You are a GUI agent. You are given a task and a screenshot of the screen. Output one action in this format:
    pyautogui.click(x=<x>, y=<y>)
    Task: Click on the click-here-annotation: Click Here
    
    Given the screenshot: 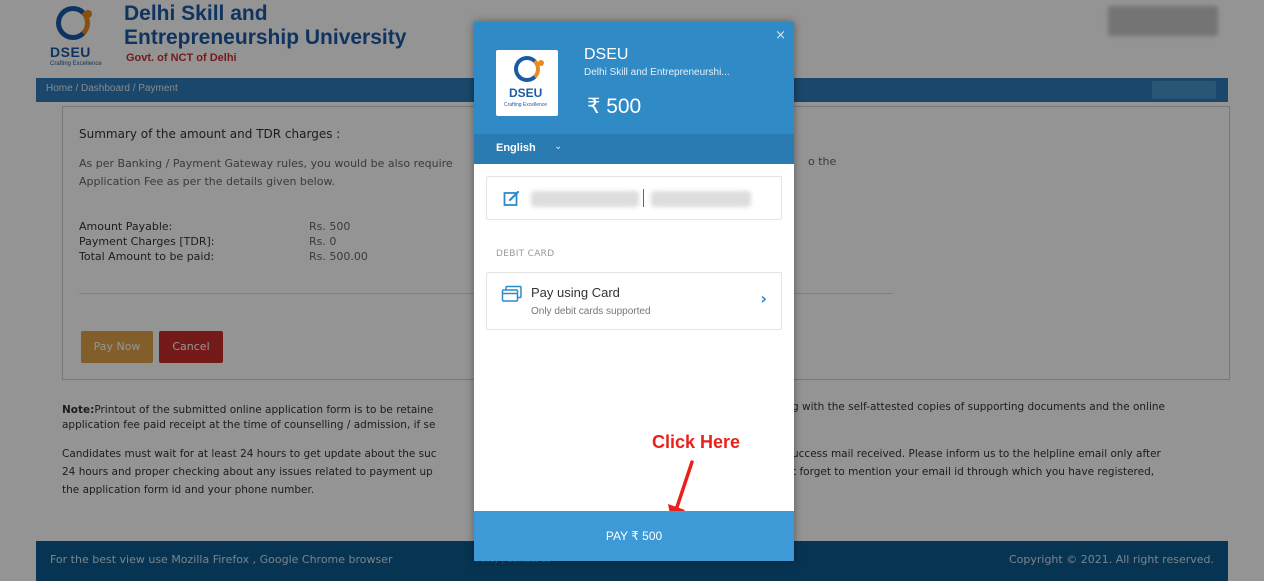 What is the action you would take?
    pyautogui.click(x=696, y=442)
    